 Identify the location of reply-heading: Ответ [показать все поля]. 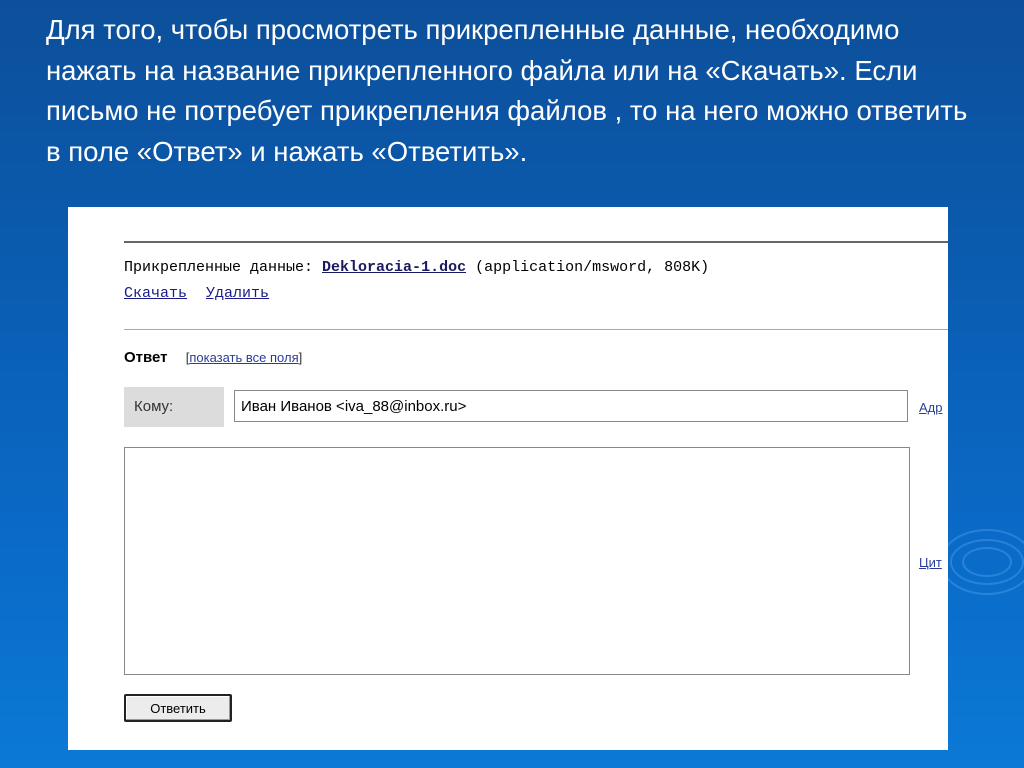
(213, 357).